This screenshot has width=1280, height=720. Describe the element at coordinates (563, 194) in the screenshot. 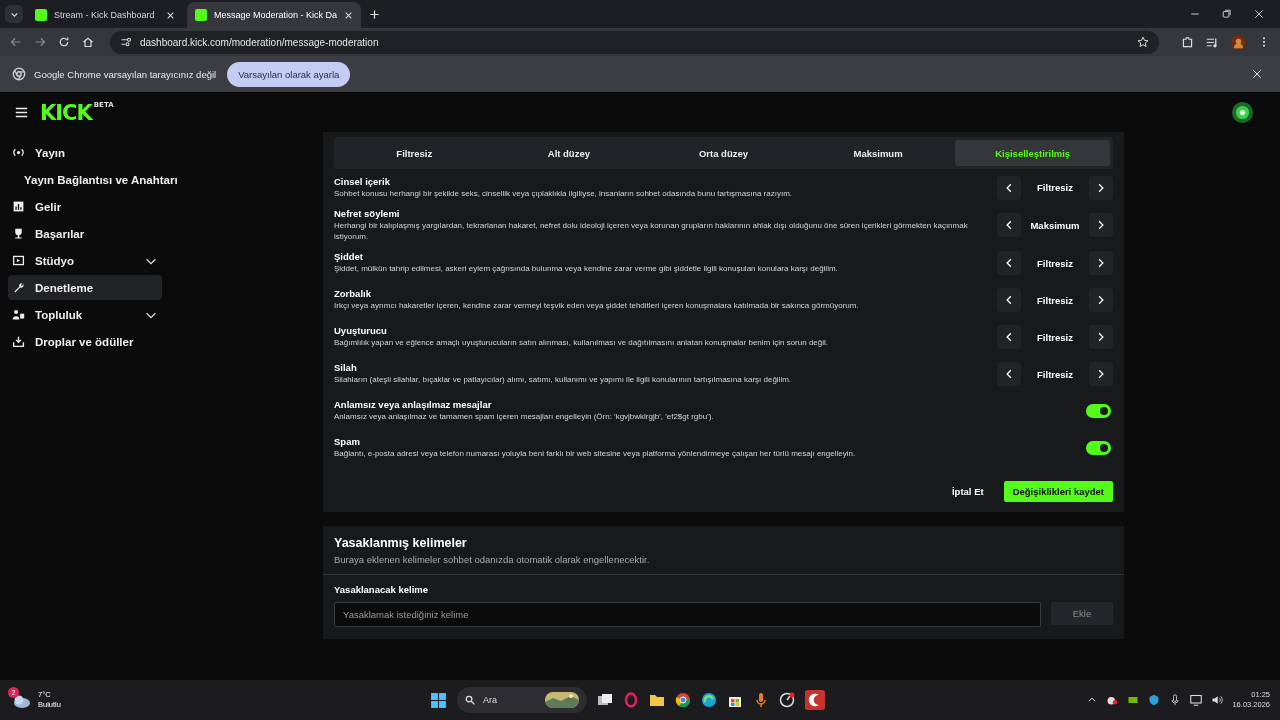

I see `category-description: Sohbet konusu herhangi bir şekilde seks, cinsellik veya çıplaklıkla ilgiliyse, insanların sohbet odasında bunu tartışmasına razıyım.` at that location.